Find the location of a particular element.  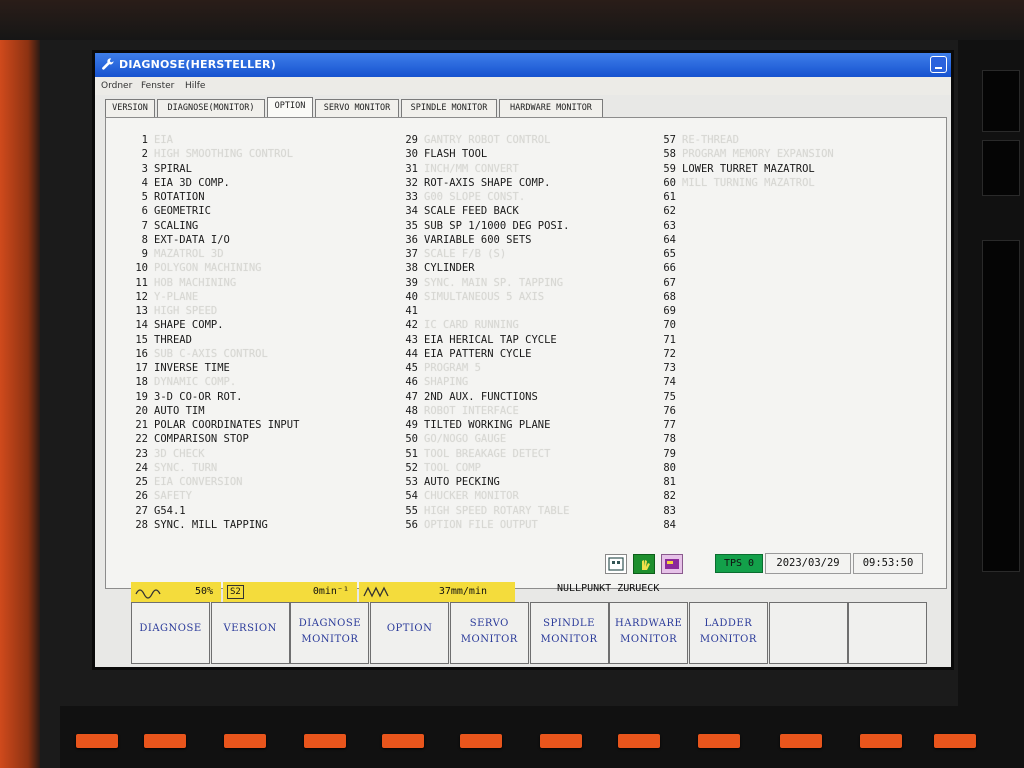

option-row: 29 GANTRY ROBOT CONTROL is located at coordinates (468, 140).